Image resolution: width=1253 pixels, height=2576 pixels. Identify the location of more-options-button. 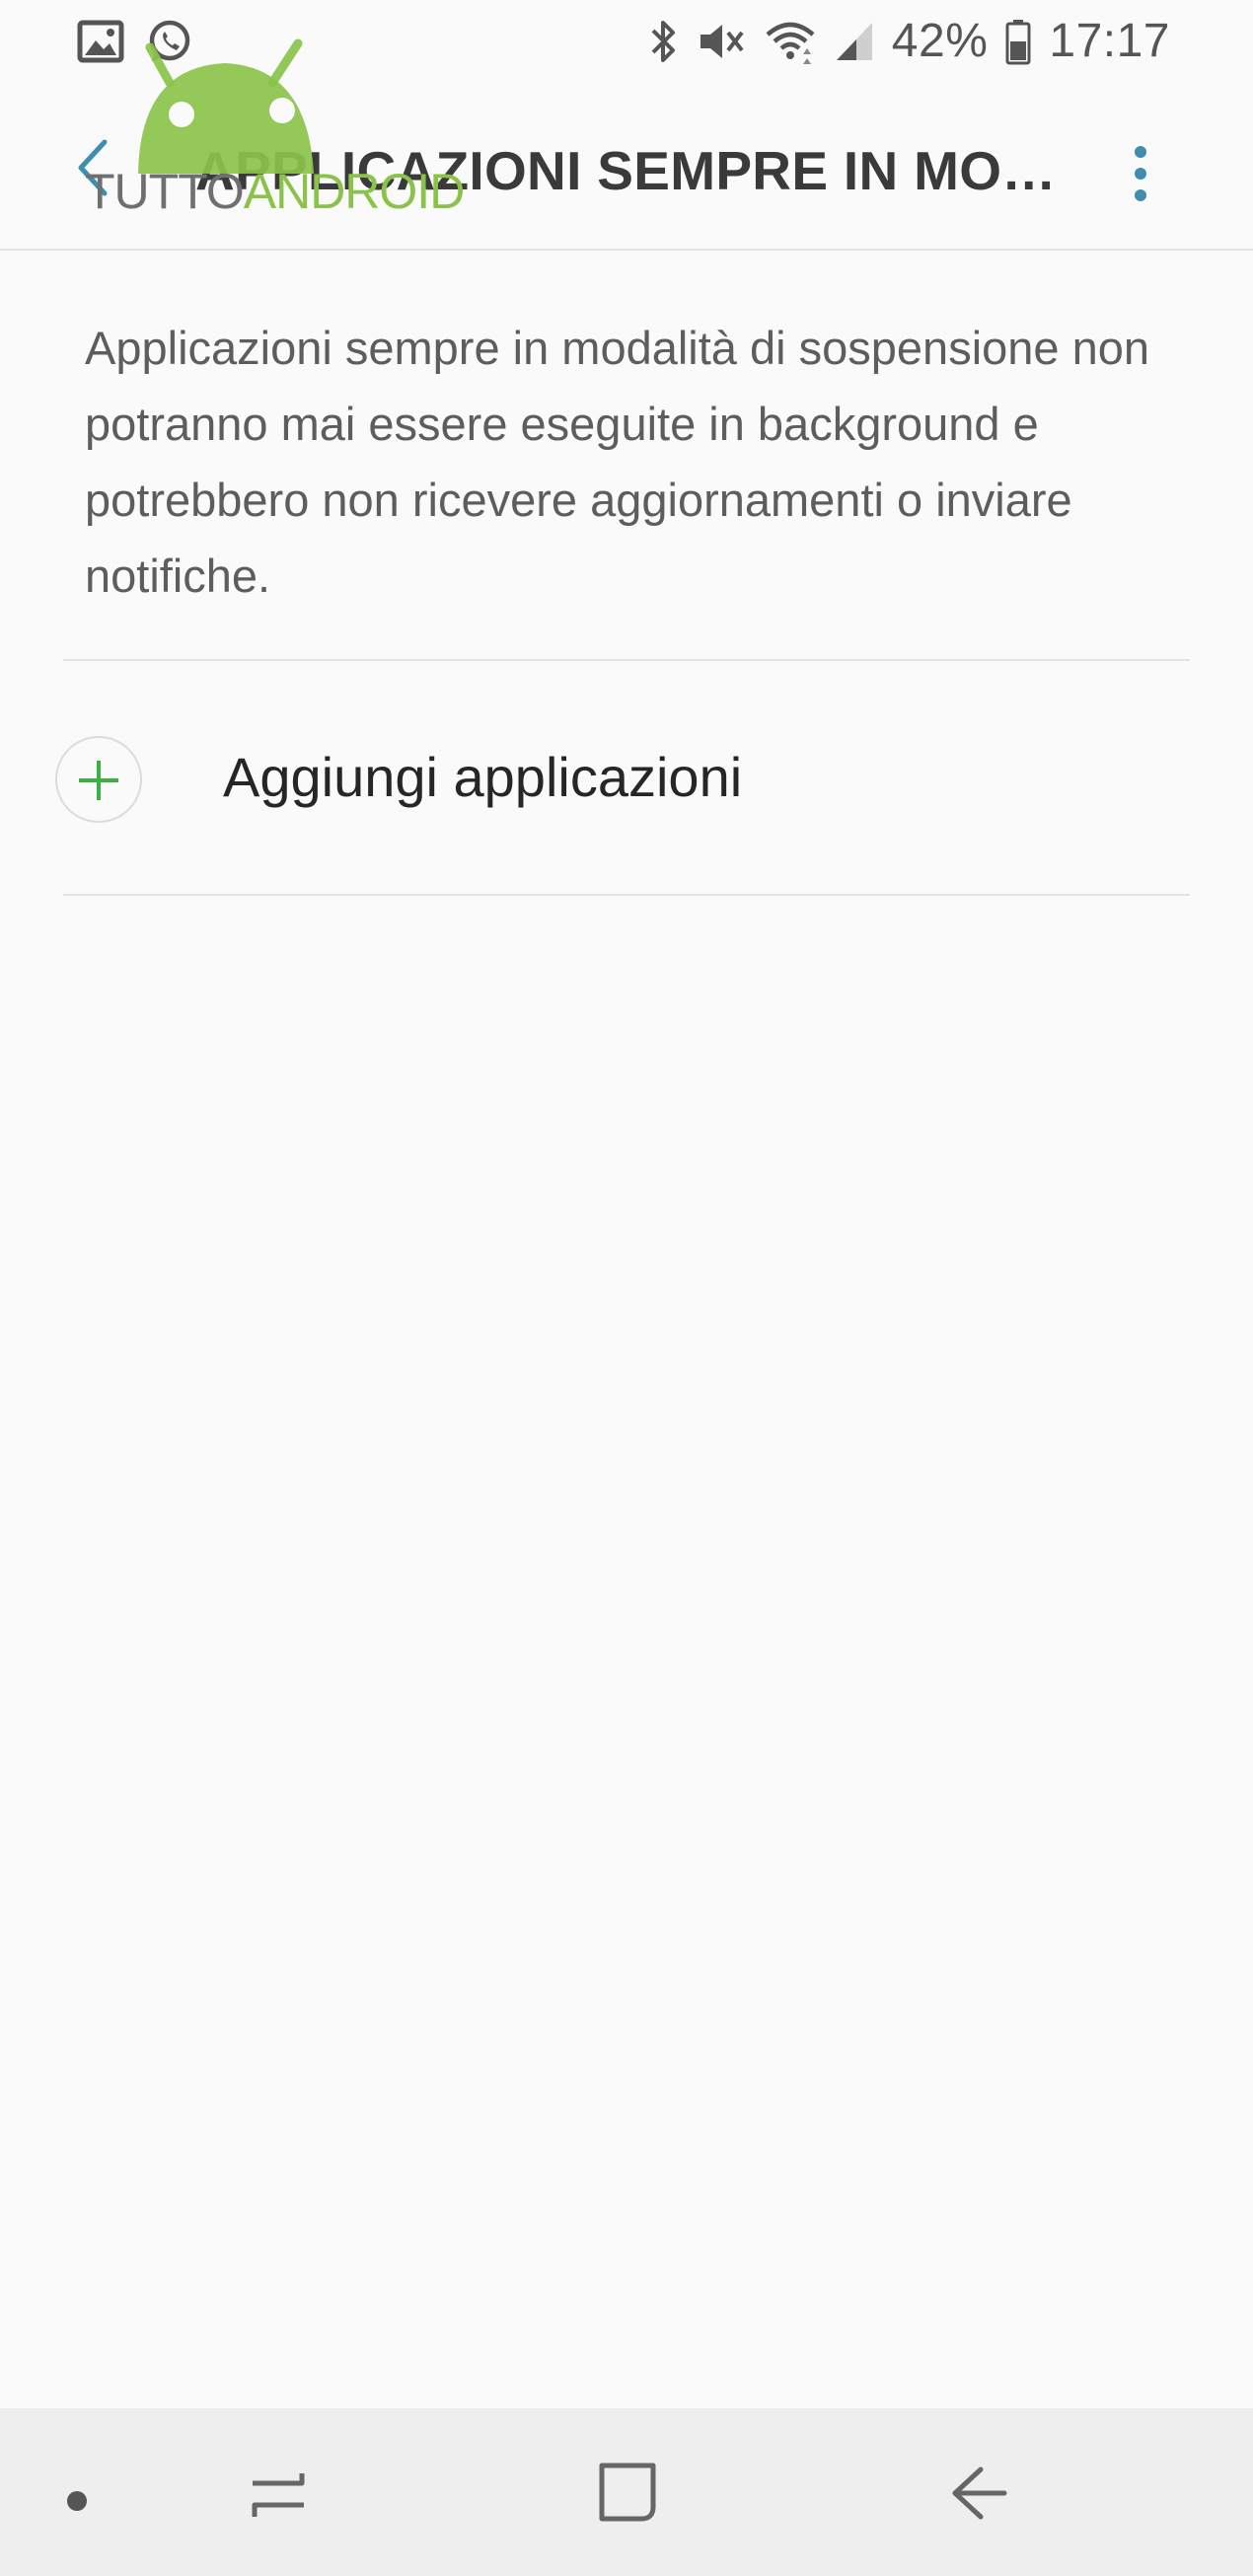
(1140, 173).